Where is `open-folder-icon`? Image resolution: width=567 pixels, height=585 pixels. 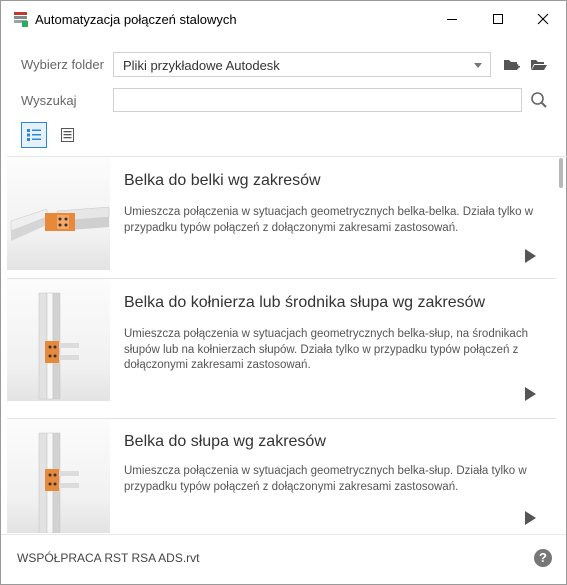
open-folder-icon is located at coordinates (539, 65).